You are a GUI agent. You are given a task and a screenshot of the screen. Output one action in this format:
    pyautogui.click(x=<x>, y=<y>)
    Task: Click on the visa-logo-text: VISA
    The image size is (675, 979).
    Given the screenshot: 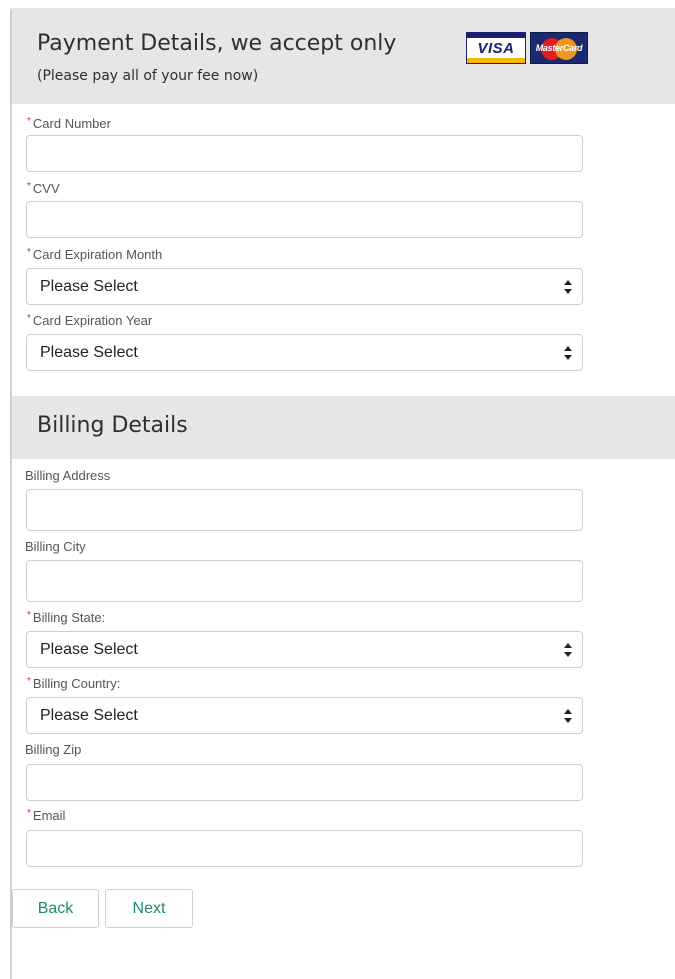 What is the action you would take?
    pyautogui.click(x=496, y=48)
    